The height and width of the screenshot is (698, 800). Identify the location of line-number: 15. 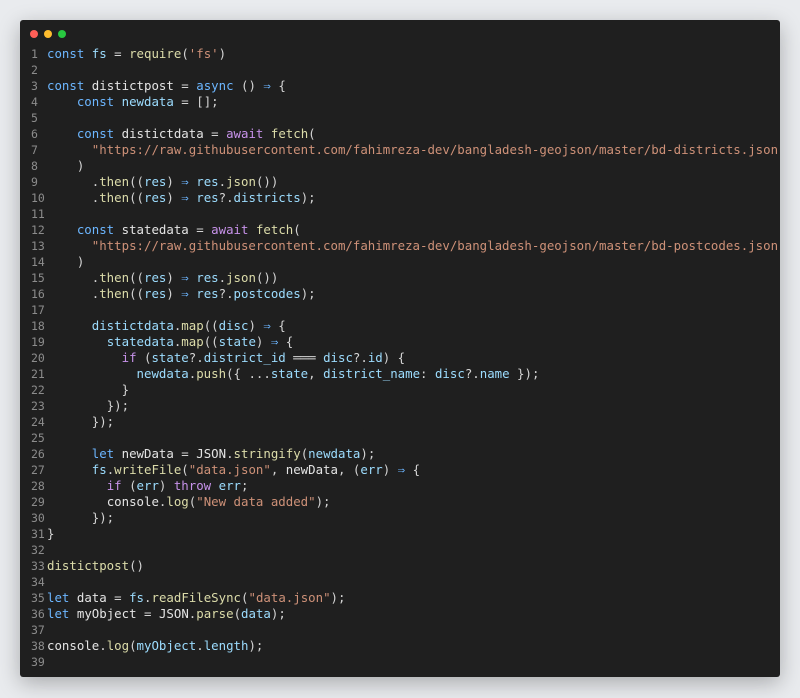
(38, 278).